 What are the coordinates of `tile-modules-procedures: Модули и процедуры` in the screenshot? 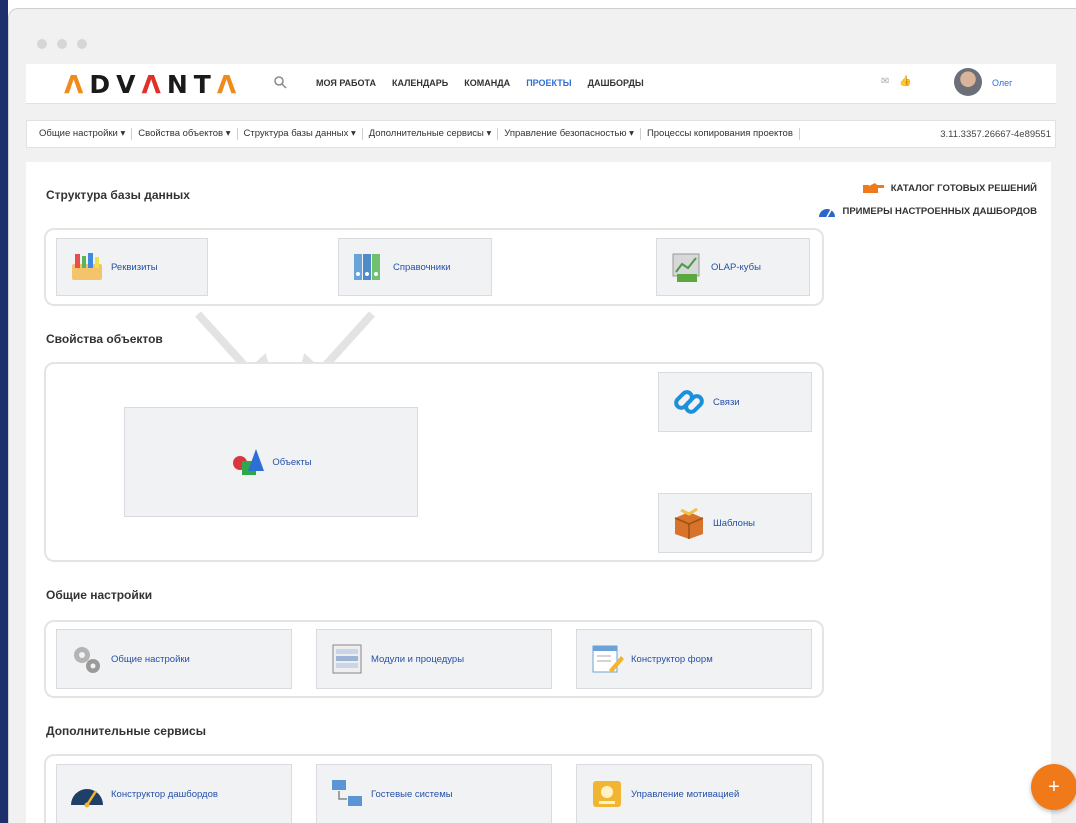 It's located at (434, 659).